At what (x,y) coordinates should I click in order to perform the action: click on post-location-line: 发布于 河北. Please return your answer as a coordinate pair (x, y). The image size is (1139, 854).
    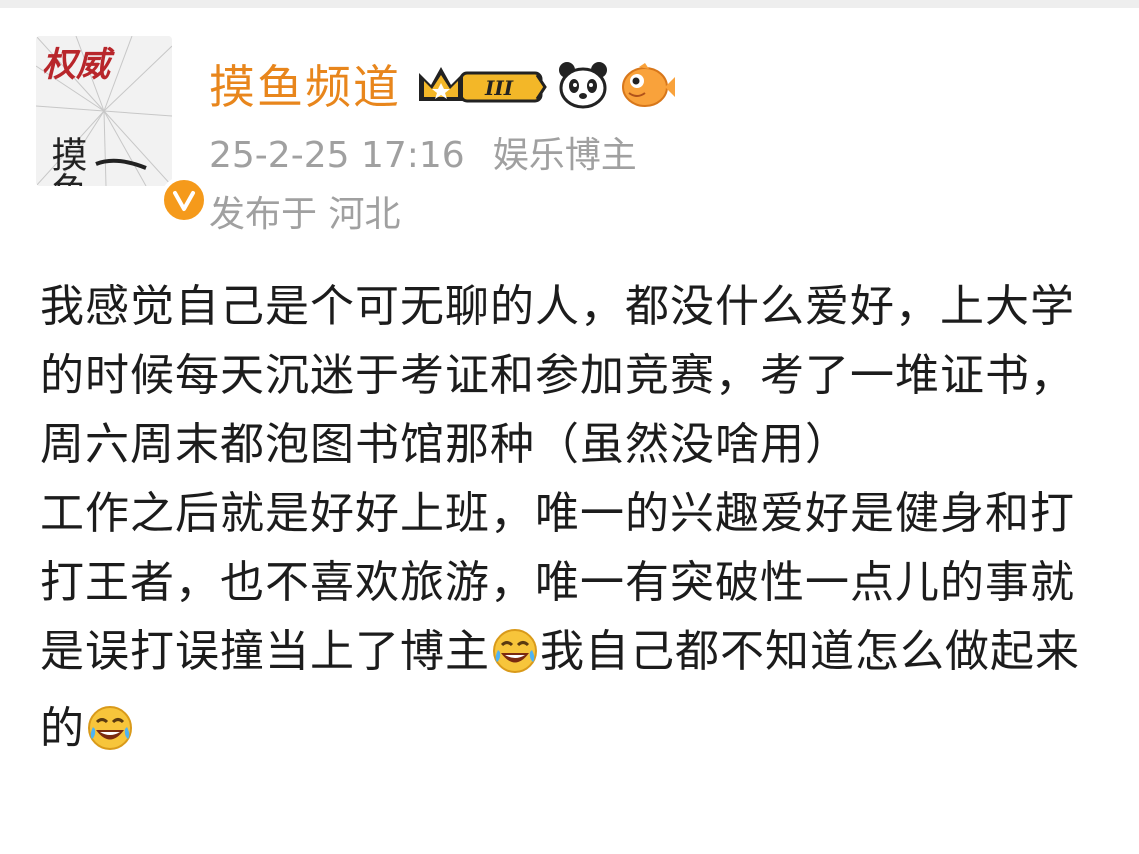
    Looking at the image, I should click on (304, 215).